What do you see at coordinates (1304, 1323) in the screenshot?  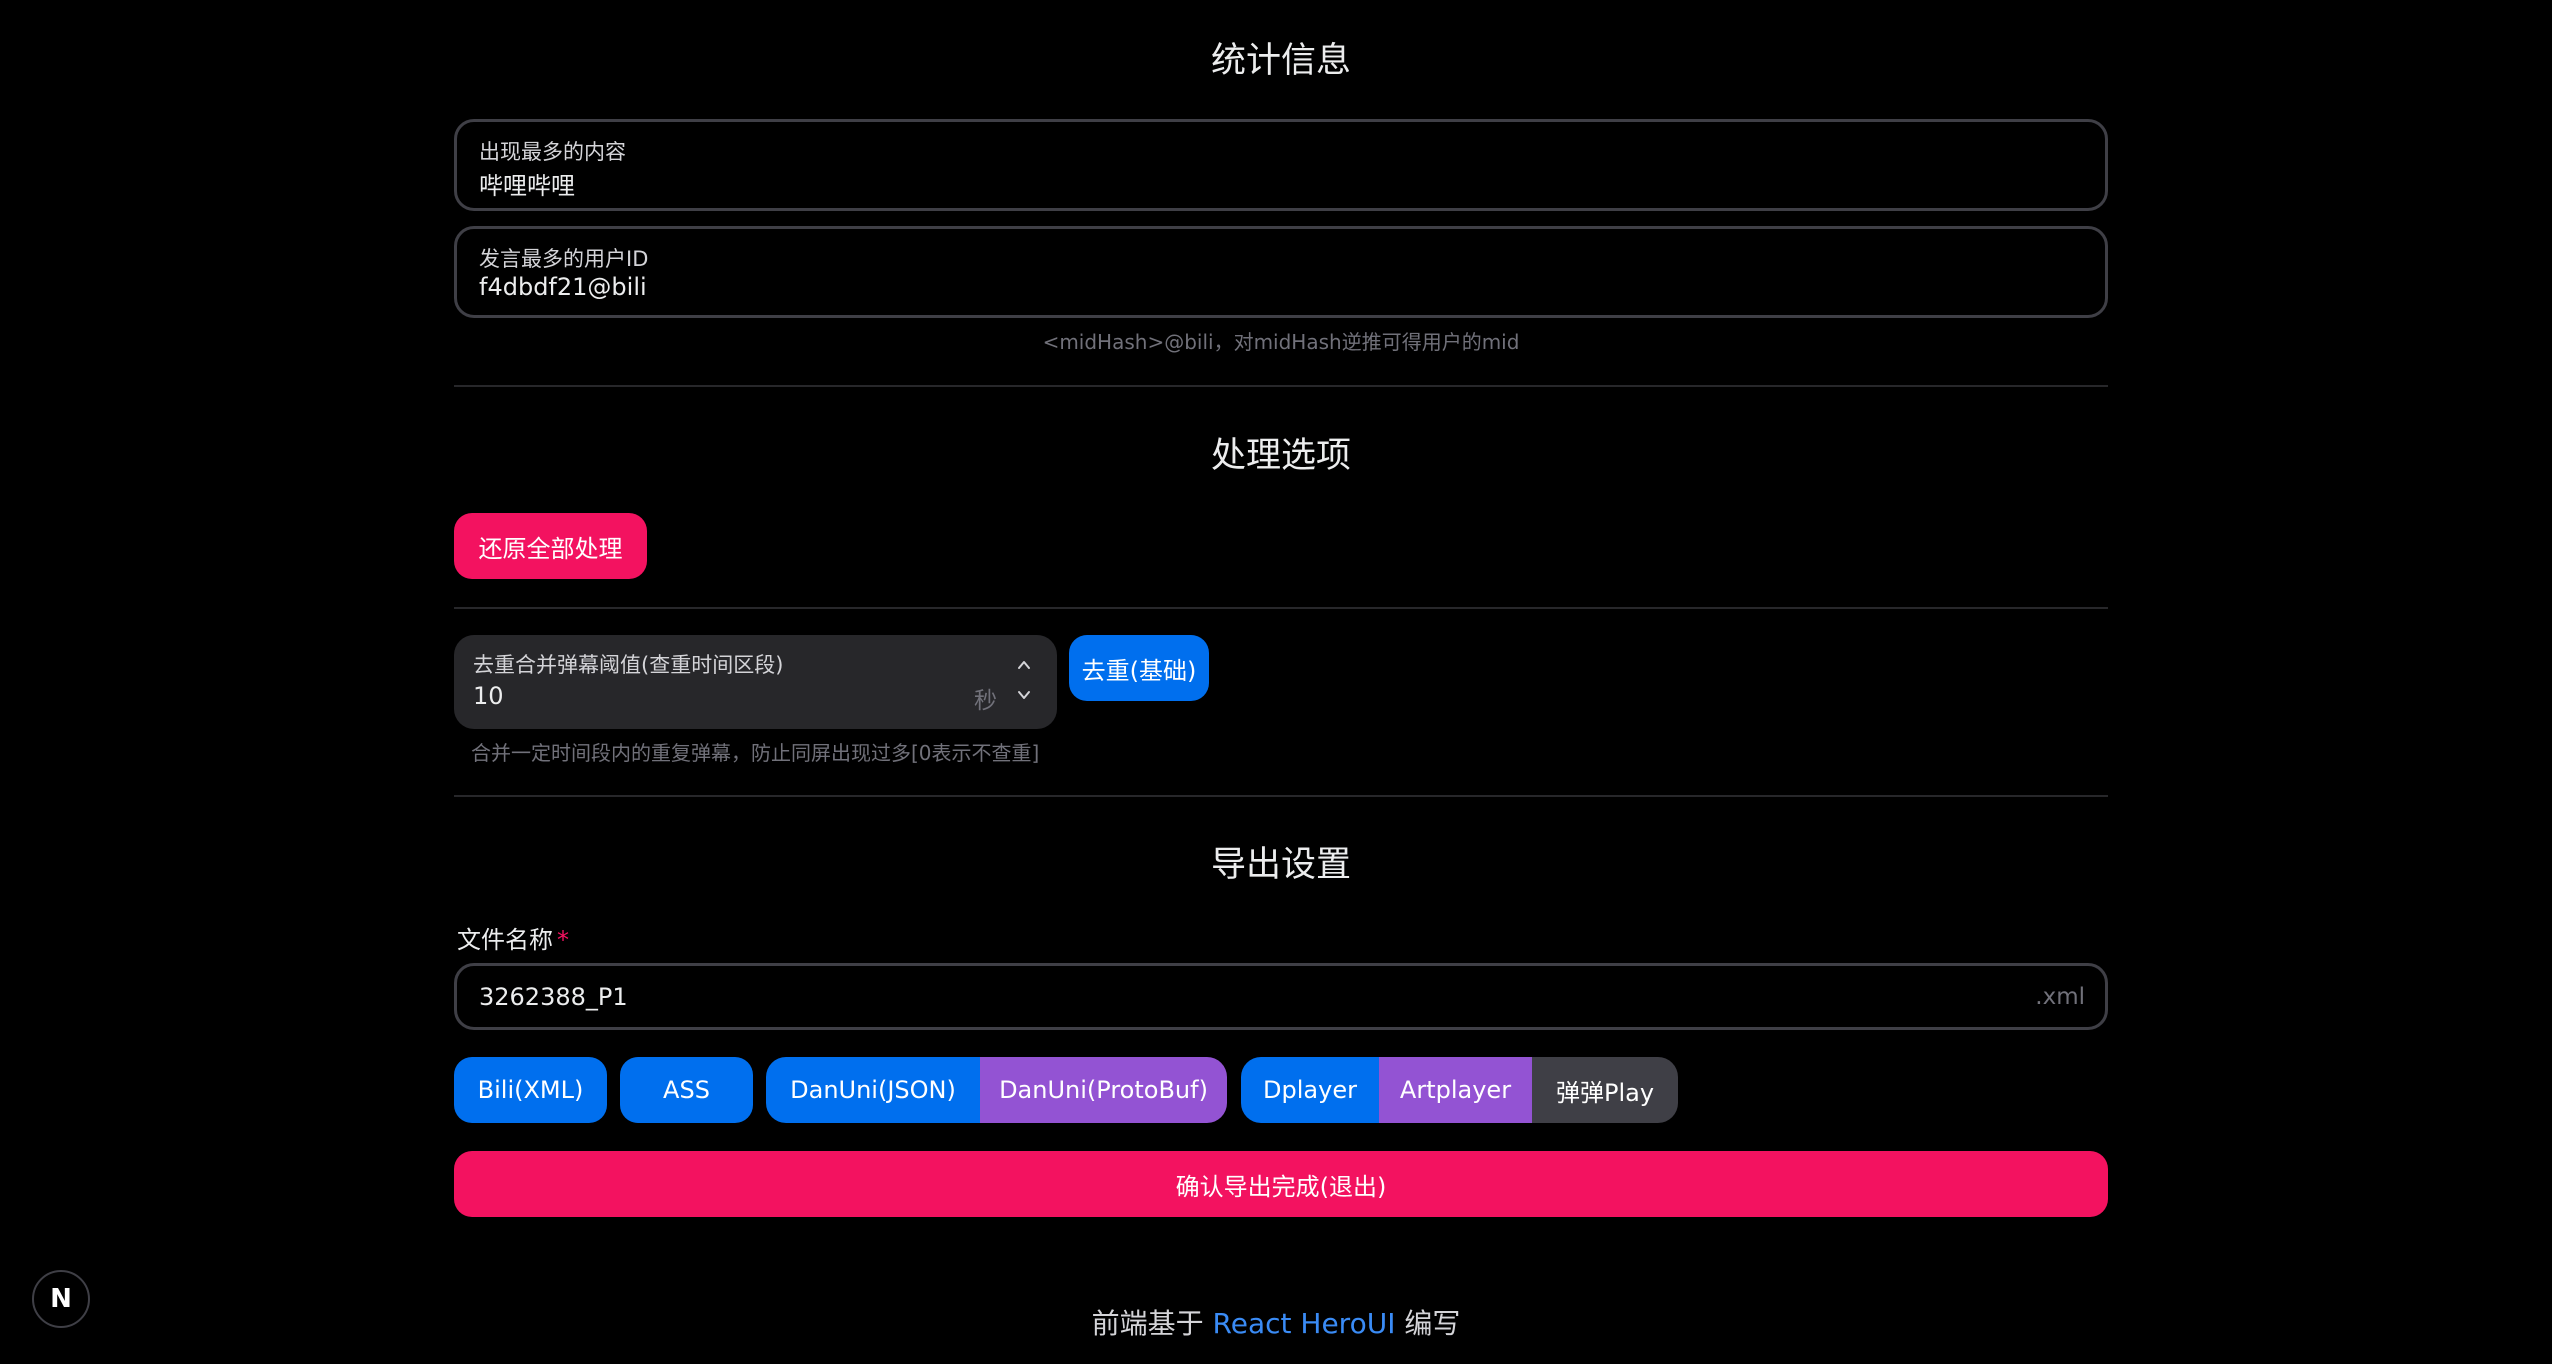 I see `react-heroui-link: React HeroUI` at bounding box center [1304, 1323].